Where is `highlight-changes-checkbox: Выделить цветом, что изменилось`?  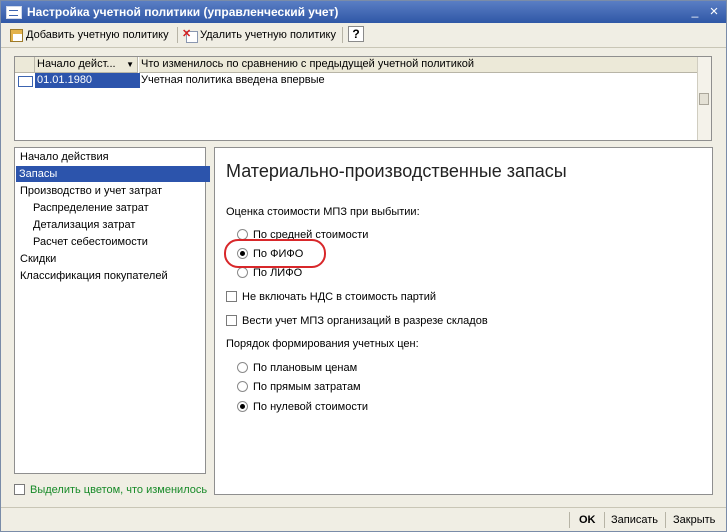 highlight-changes-checkbox: Выделить цветом, что изменилось is located at coordinates (111, 489).